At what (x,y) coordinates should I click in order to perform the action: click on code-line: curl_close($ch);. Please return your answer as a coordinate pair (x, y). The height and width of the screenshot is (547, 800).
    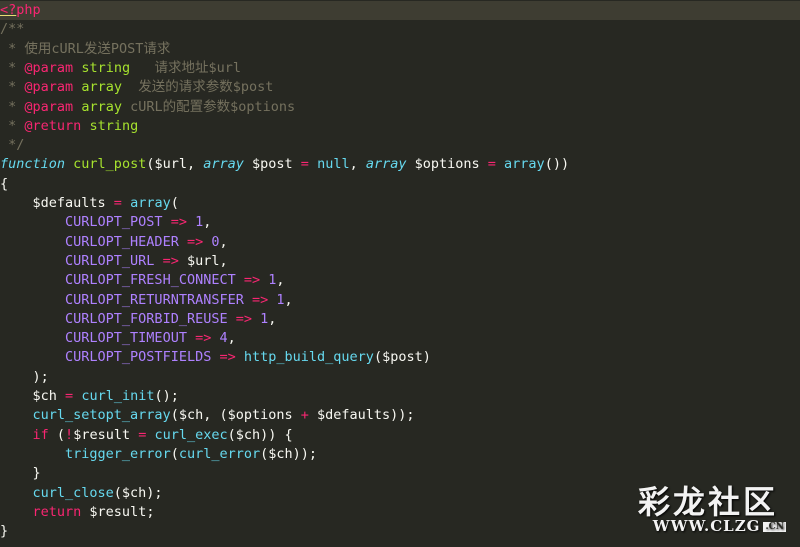
    Looking at the image, I should click on (81, 493).